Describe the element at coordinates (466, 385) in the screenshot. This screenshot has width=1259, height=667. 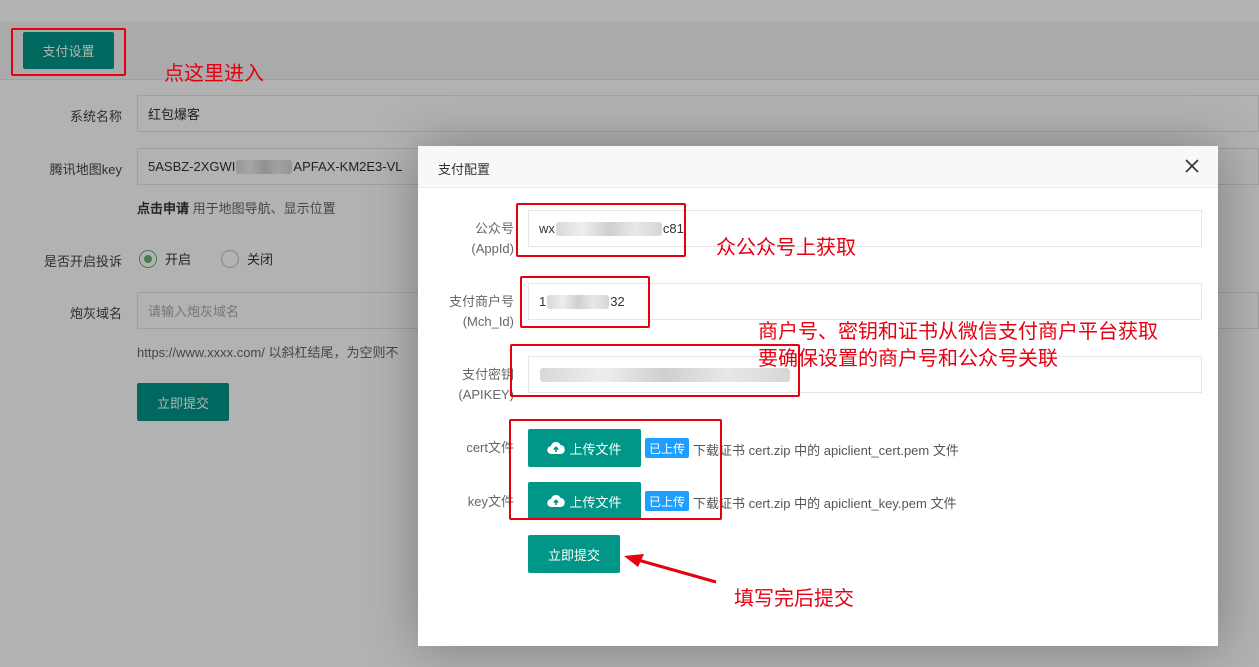
I see `apikey-label: 支付密钥 (APIKEY)` at that location.